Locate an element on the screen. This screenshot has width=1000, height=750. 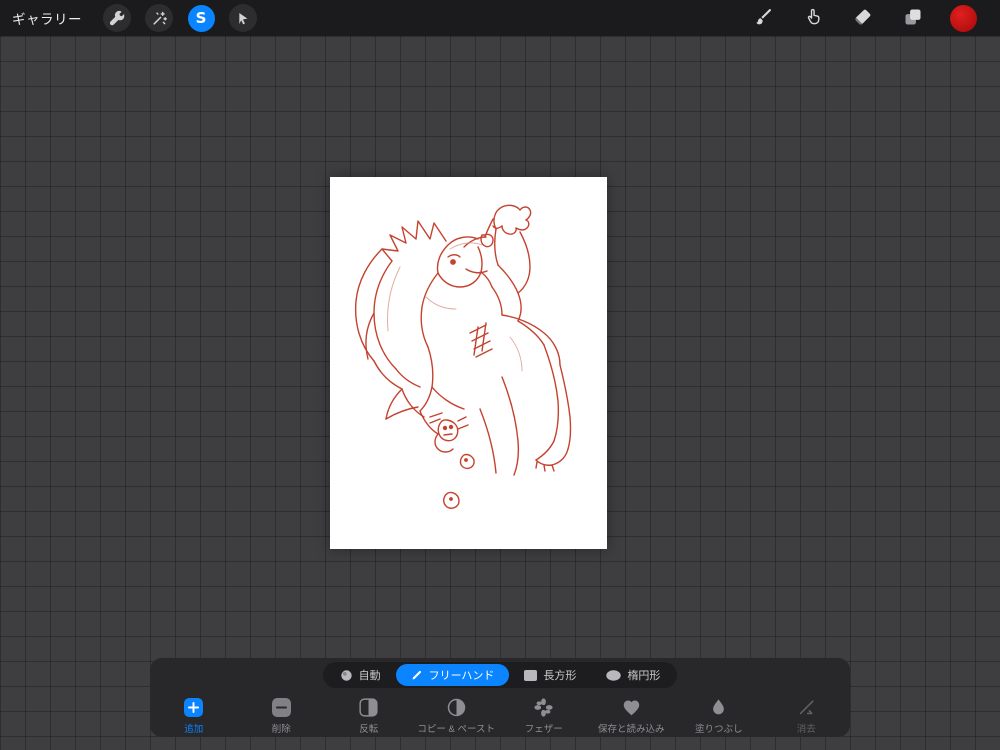
action-clear: 消去 is located at coordinates (807, 716).